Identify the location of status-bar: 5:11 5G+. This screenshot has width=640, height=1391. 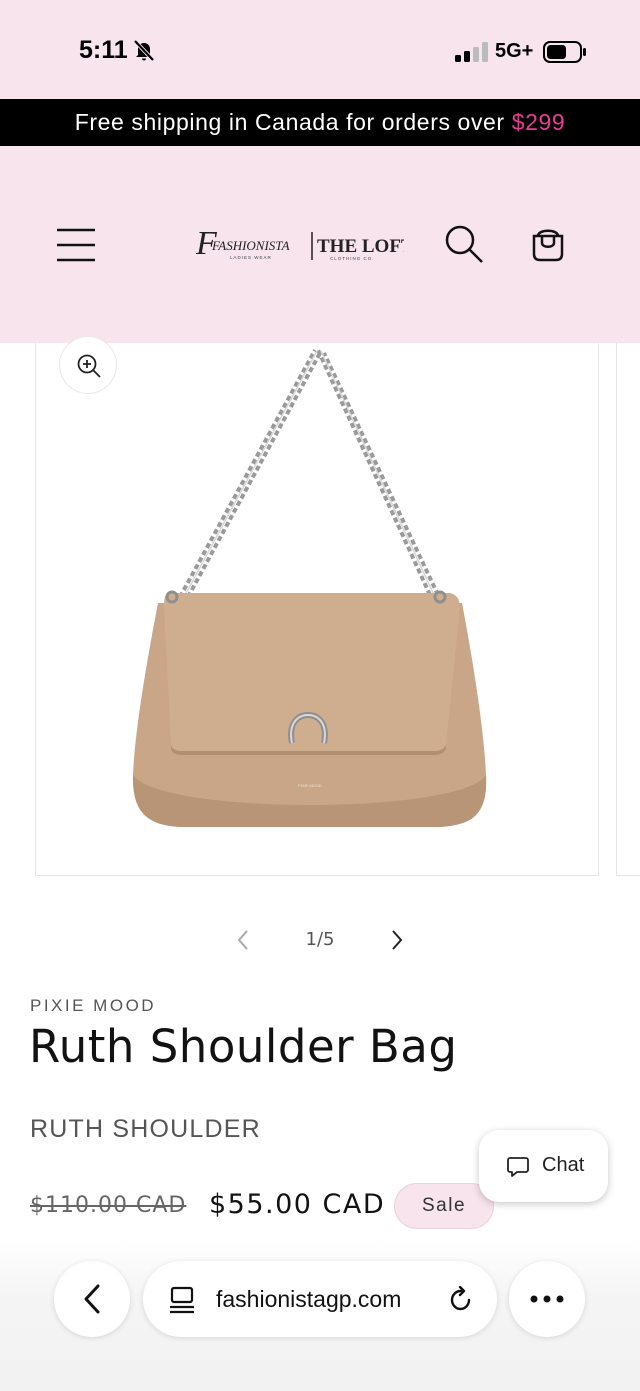
(320, 49).